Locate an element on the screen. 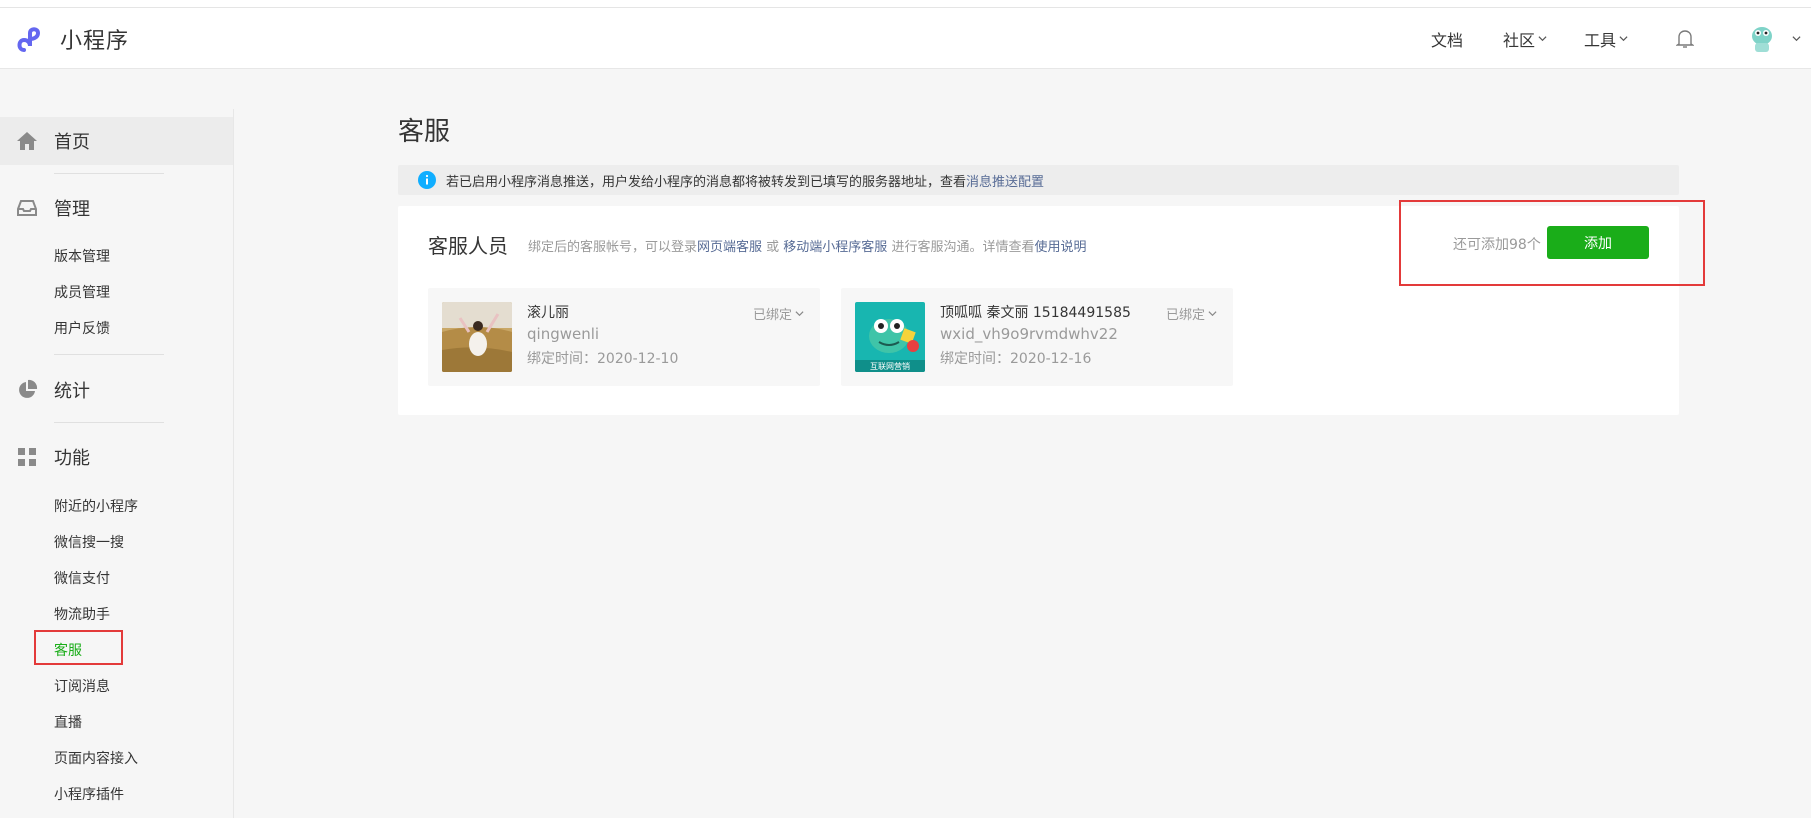  message-push-config-link: 消息推送配置 is located at coordinates (1005, 180).